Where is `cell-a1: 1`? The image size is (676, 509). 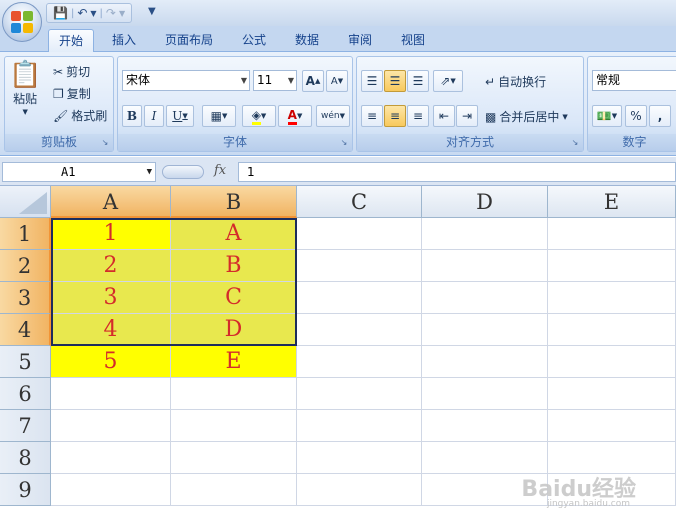 cell-a1: 1 is located at coordinates (111, 234).